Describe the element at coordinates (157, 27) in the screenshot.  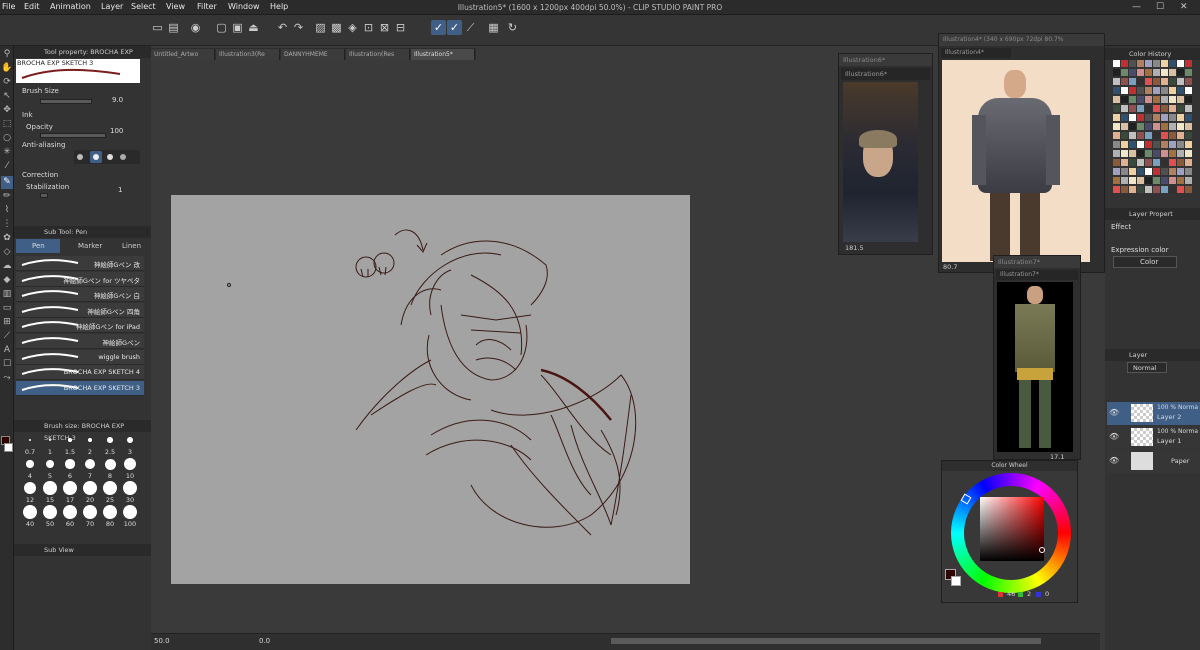
I see `new-file-icon: ▭` at that location.